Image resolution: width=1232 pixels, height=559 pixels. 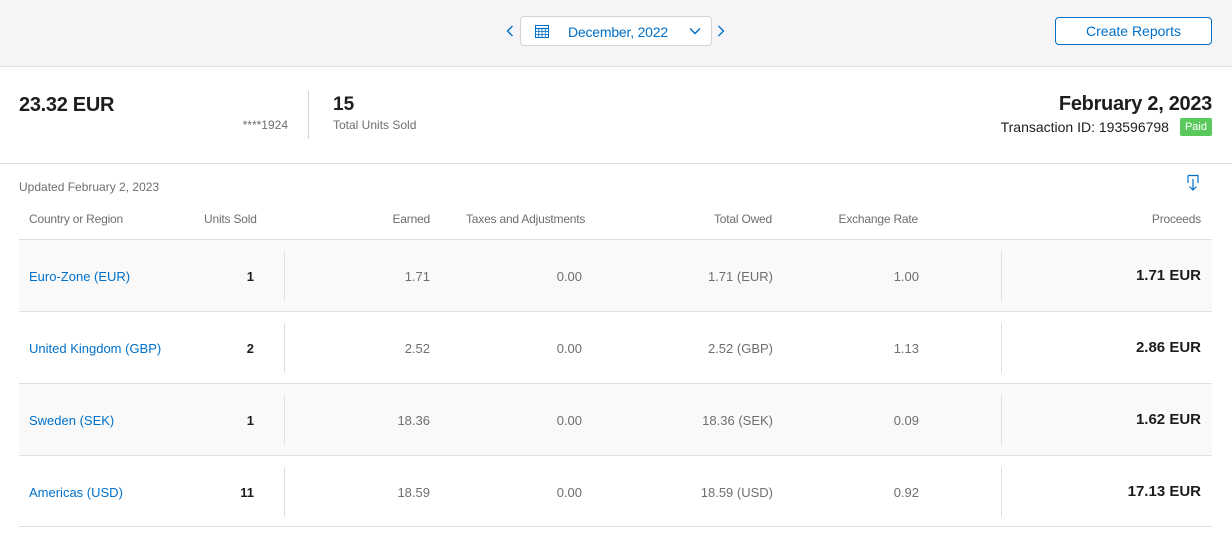 I want to click on payment-amount: 23.32 EUR, so click(x=67, y=105).